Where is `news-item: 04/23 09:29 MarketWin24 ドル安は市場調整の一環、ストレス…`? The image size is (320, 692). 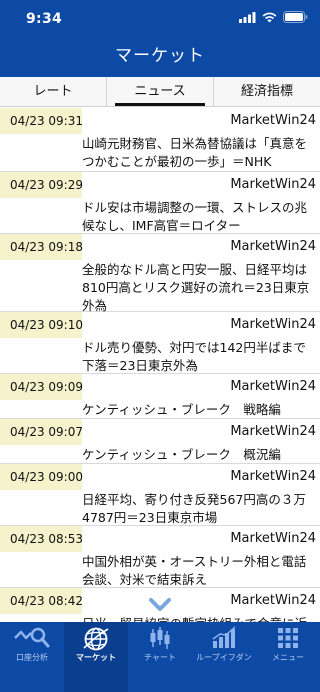 news-item: 04/23 09:29 MarketWin24 ドル安は市場調整の一環、ストレス… is located at coordinates (160, 203).